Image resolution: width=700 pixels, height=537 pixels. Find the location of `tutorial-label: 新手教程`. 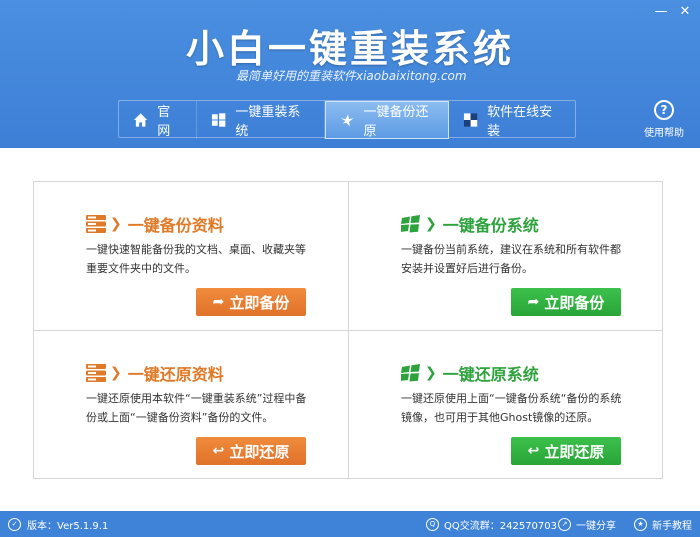

tutorial-label: 新手教程 is located at coordinates (672, 526).